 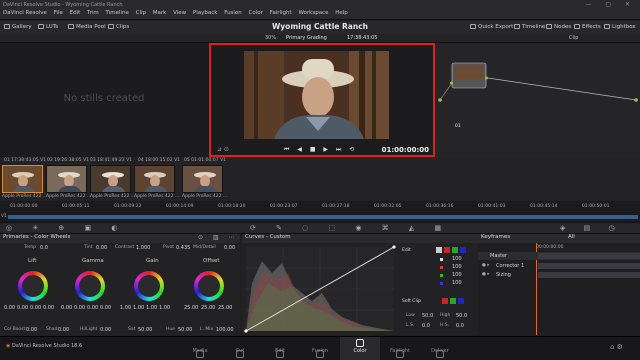 What do you see at coordinates (461, 301) in the screenshot?
I see `softclip-blue` at bounding box center [461, 301].